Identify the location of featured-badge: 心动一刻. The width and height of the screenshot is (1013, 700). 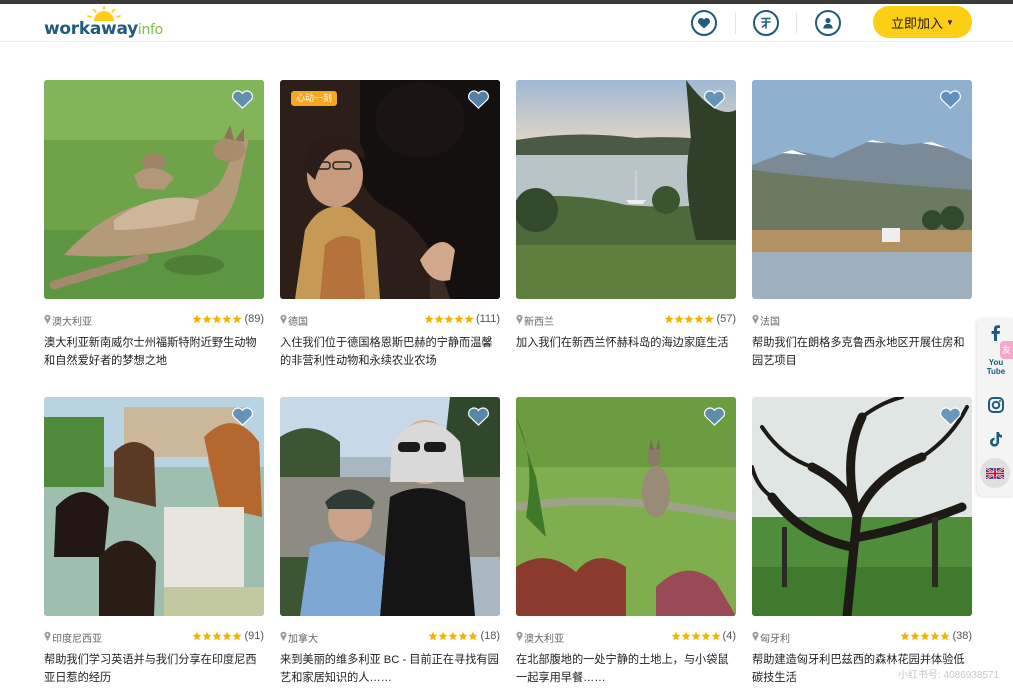
(314, 98).